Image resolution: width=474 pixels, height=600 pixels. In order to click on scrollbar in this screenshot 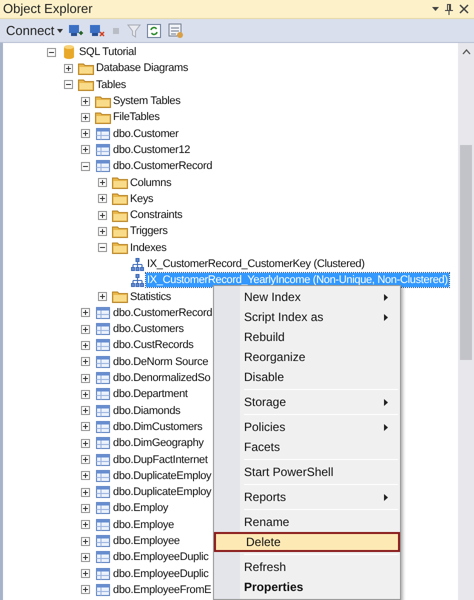, I will do `click(466, 321)`.